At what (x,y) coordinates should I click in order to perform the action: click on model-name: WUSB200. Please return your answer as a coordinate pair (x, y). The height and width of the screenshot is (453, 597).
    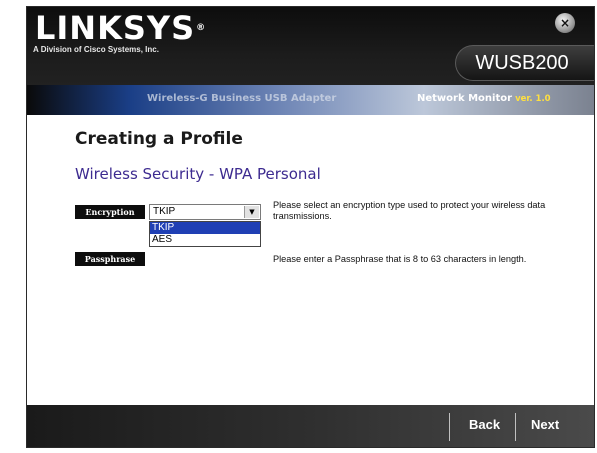
    Looking at the image, I should click on (522, 63).